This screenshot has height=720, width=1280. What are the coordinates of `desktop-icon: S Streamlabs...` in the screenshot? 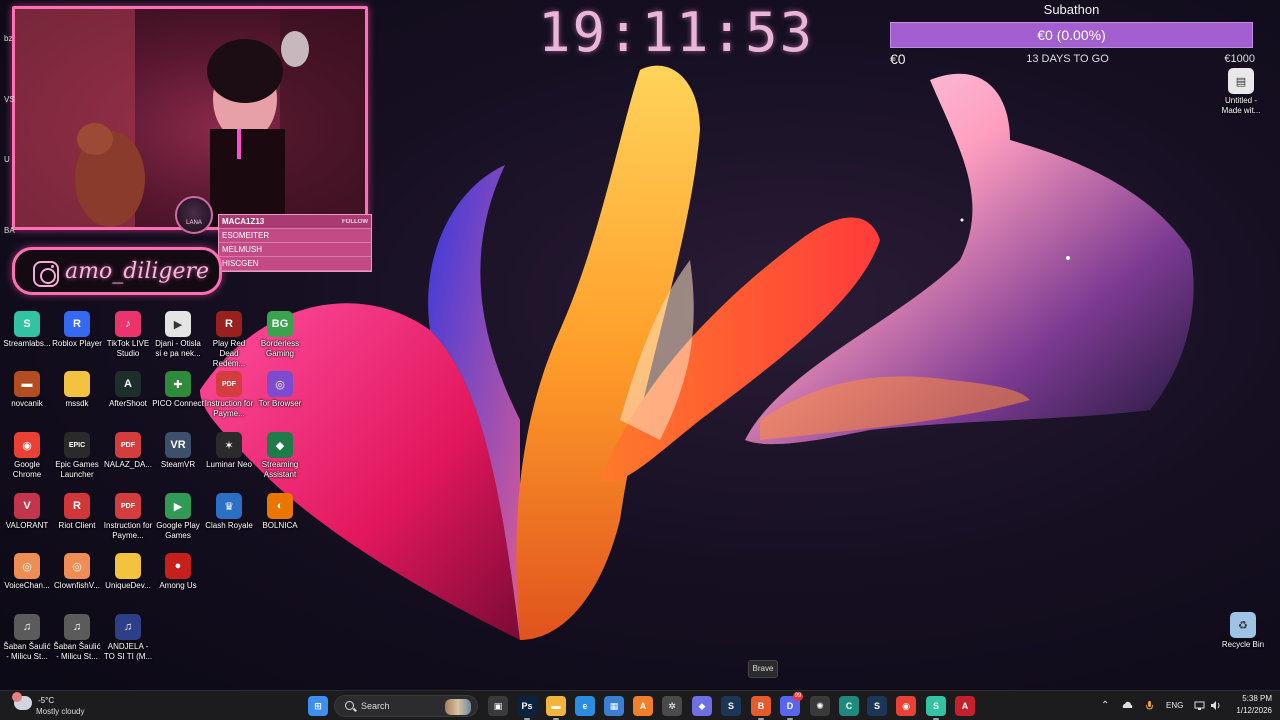 It's located at (27, 330).